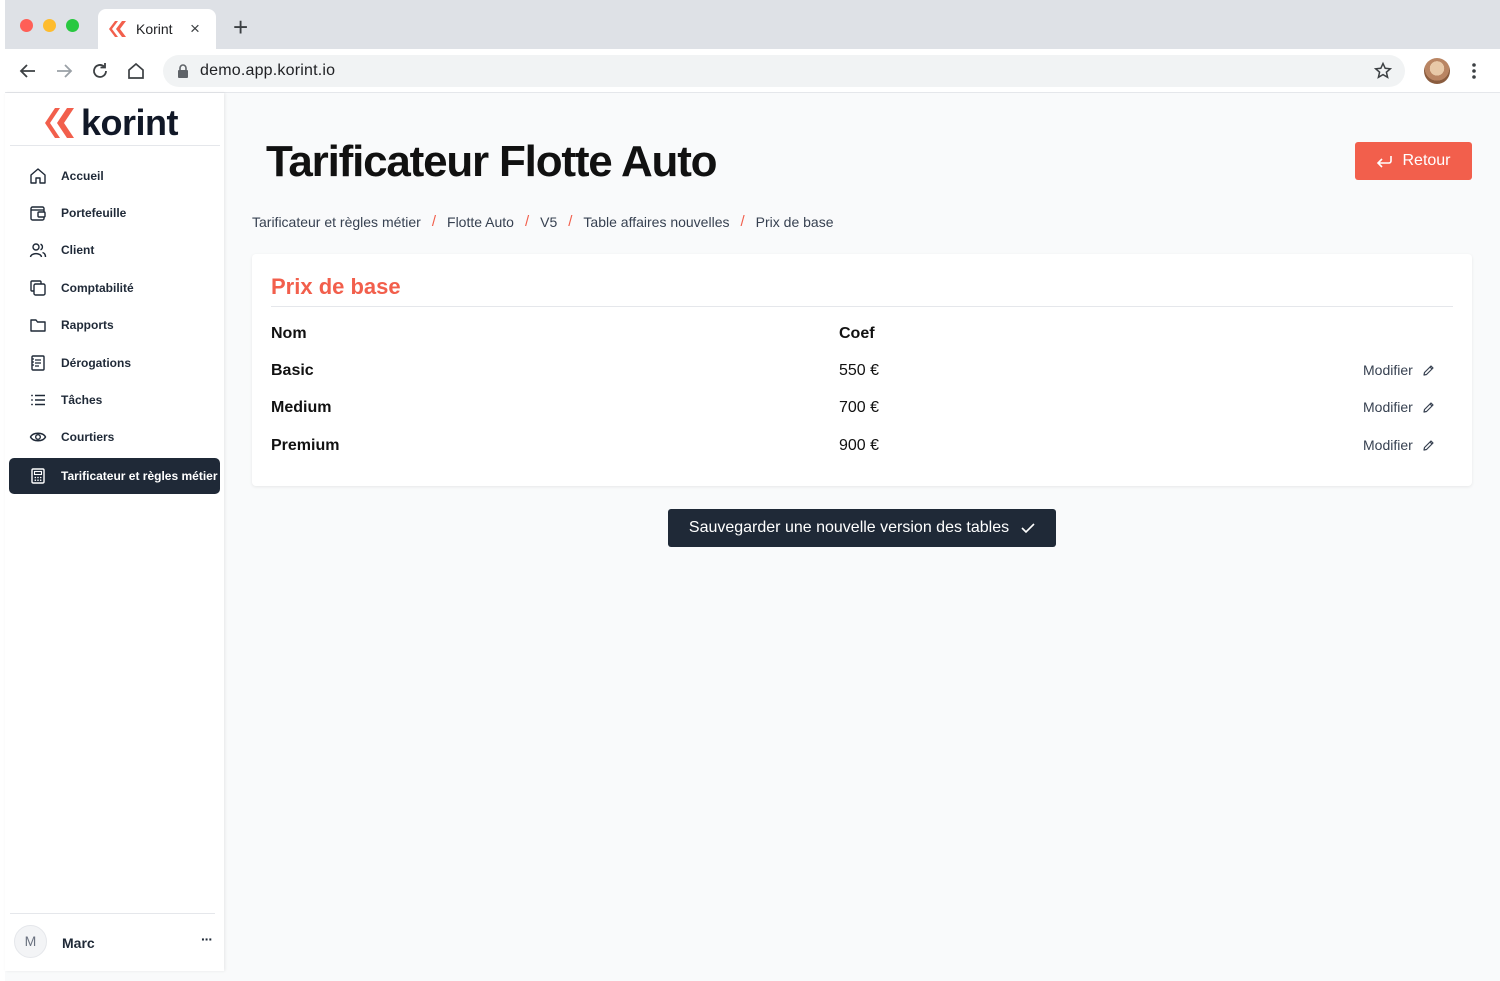 The width and height of the screenshot is (1500, 981). What do you see at coordinates (38, 362) in the screenshot?
I see `document-icon` at bounding box center [38, 362].